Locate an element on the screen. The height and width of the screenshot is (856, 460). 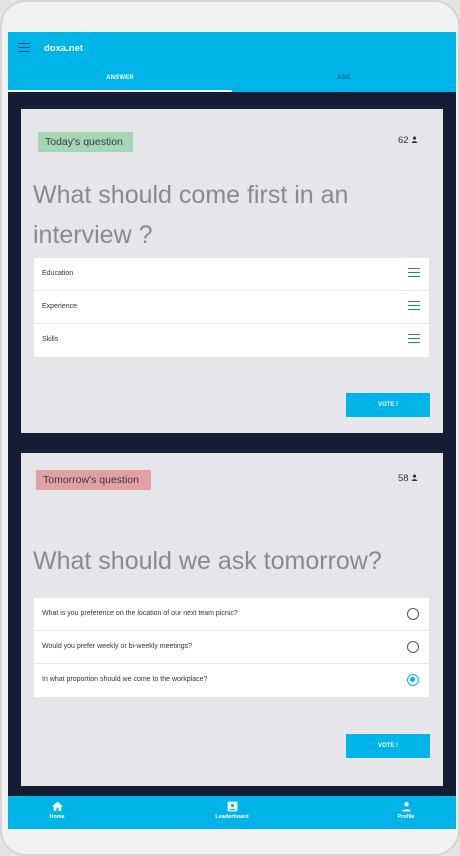
today-vote-button: VOTE ! is located at coordinates (388, 405).